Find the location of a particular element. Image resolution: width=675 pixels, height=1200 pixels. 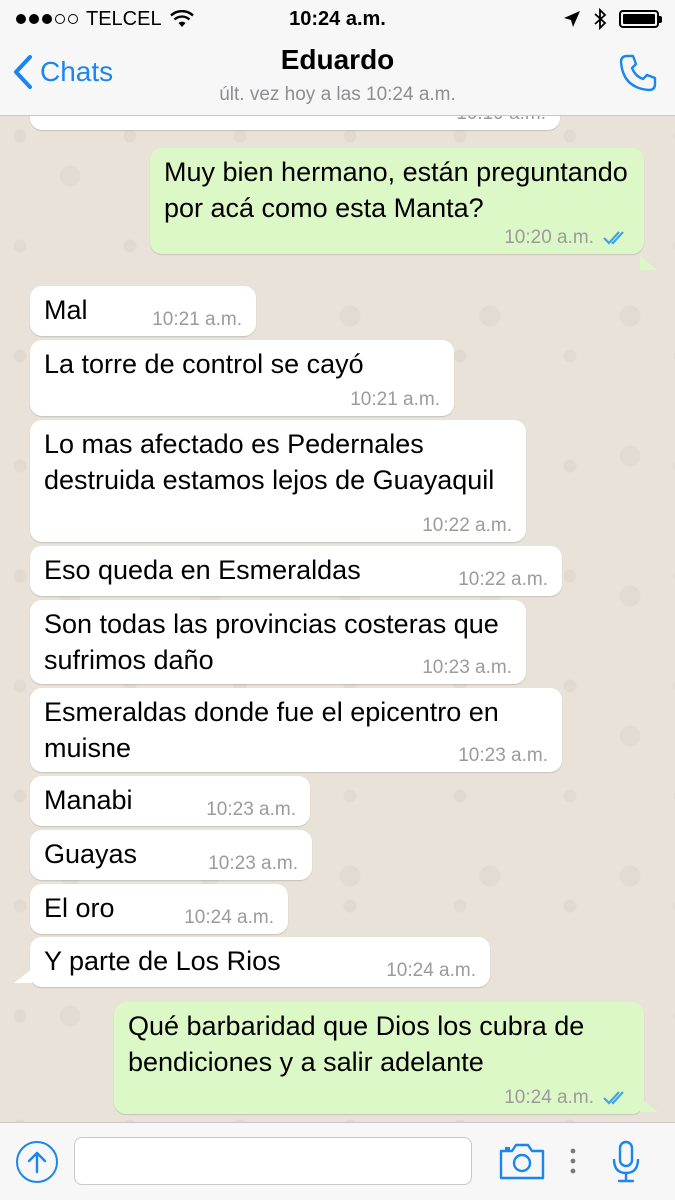

message-text: Mal is located at coordinates (66, 310).